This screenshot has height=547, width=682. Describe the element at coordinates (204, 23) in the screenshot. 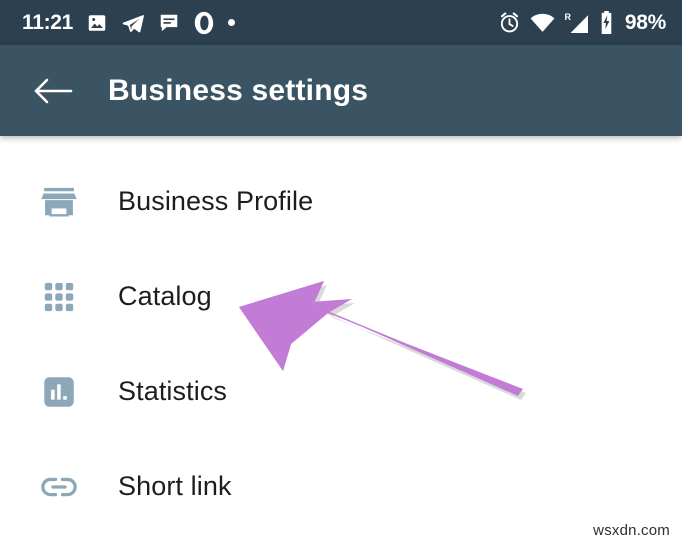

I see `vodafone-icon` at that location.